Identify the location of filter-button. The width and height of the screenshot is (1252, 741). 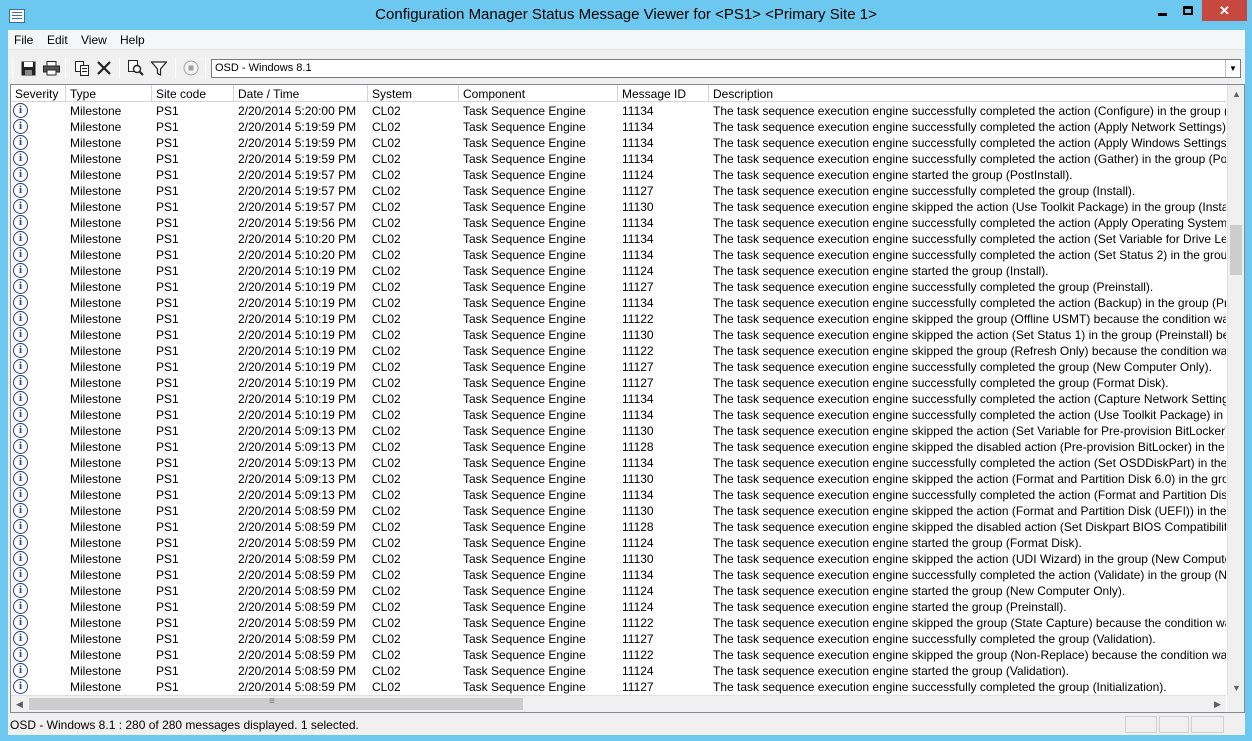
(159, 68).